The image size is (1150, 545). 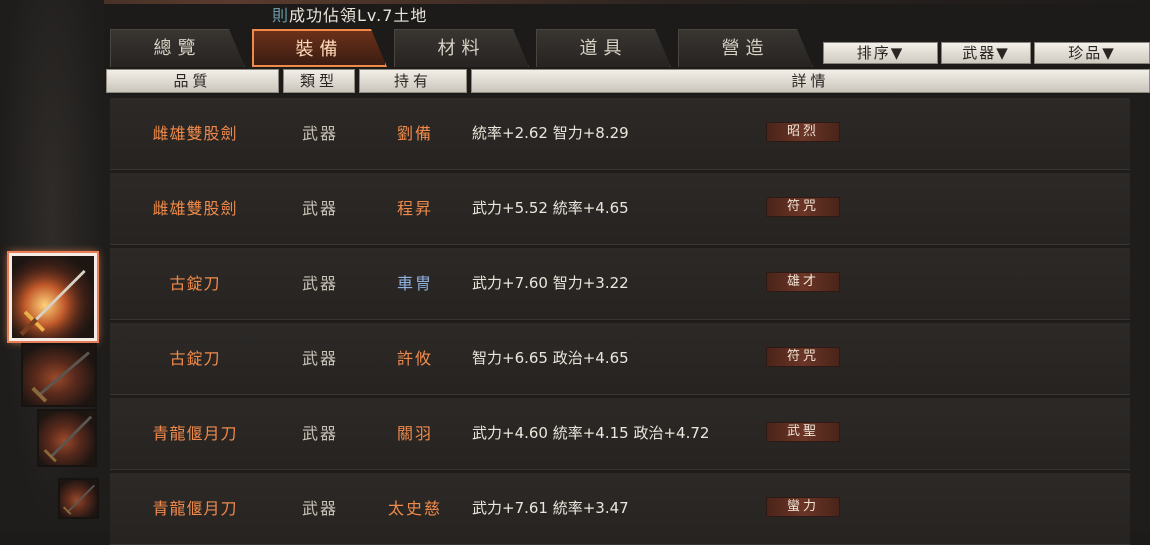 I want to click on table-row: 古錠刀 武器 許攸 智力+6.65 政治+4.65 符咒, so click(x=620, y=359).